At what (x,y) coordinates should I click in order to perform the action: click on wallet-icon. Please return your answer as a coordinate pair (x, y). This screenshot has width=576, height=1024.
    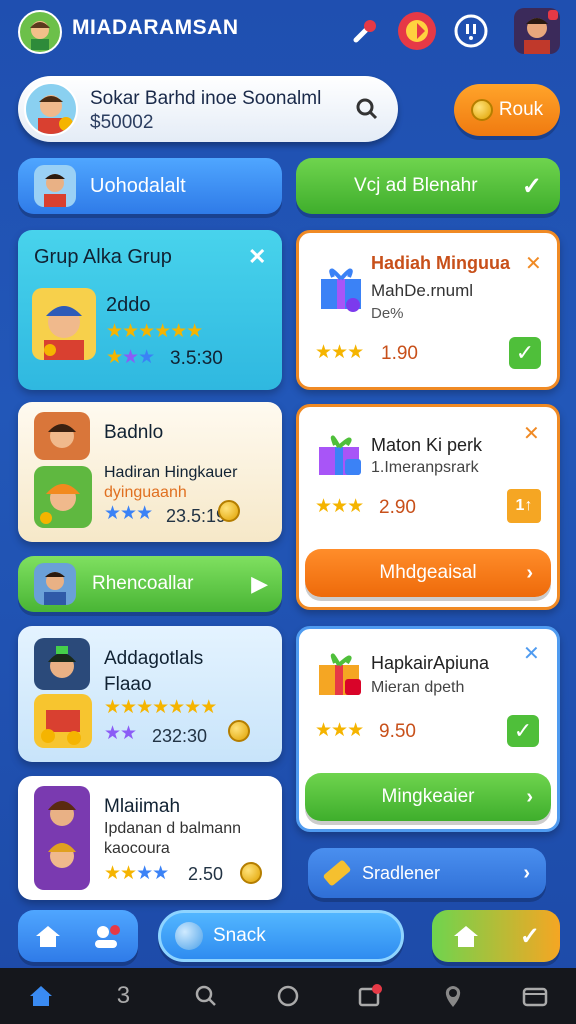
    Looking at the image, I should click on (535, 996).